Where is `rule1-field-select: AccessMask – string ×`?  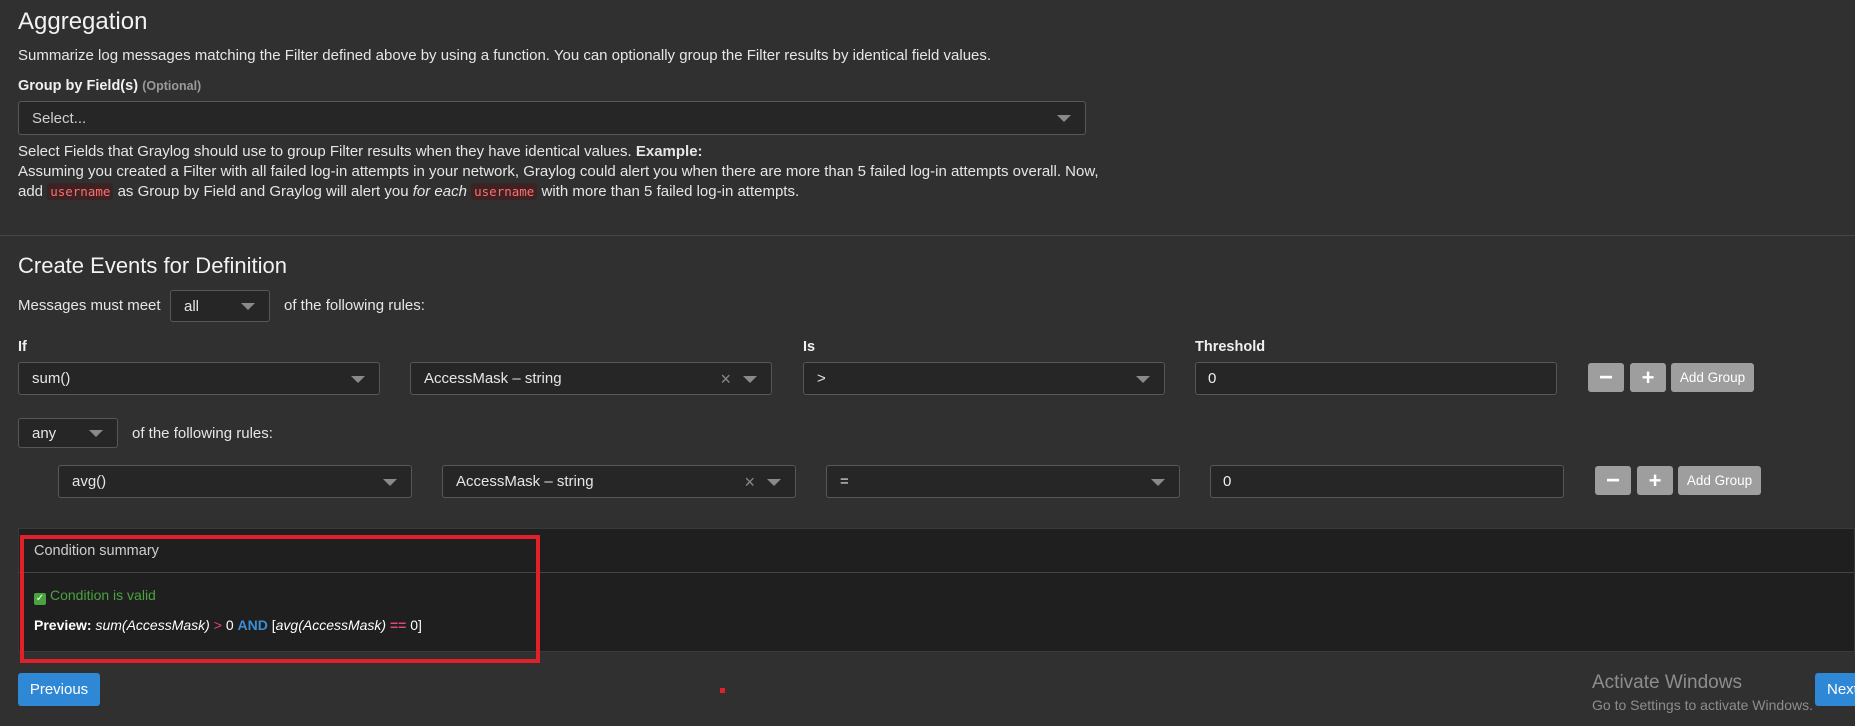
rule1-field-select: AccessMask – string × is located at coordinates (591, 378).